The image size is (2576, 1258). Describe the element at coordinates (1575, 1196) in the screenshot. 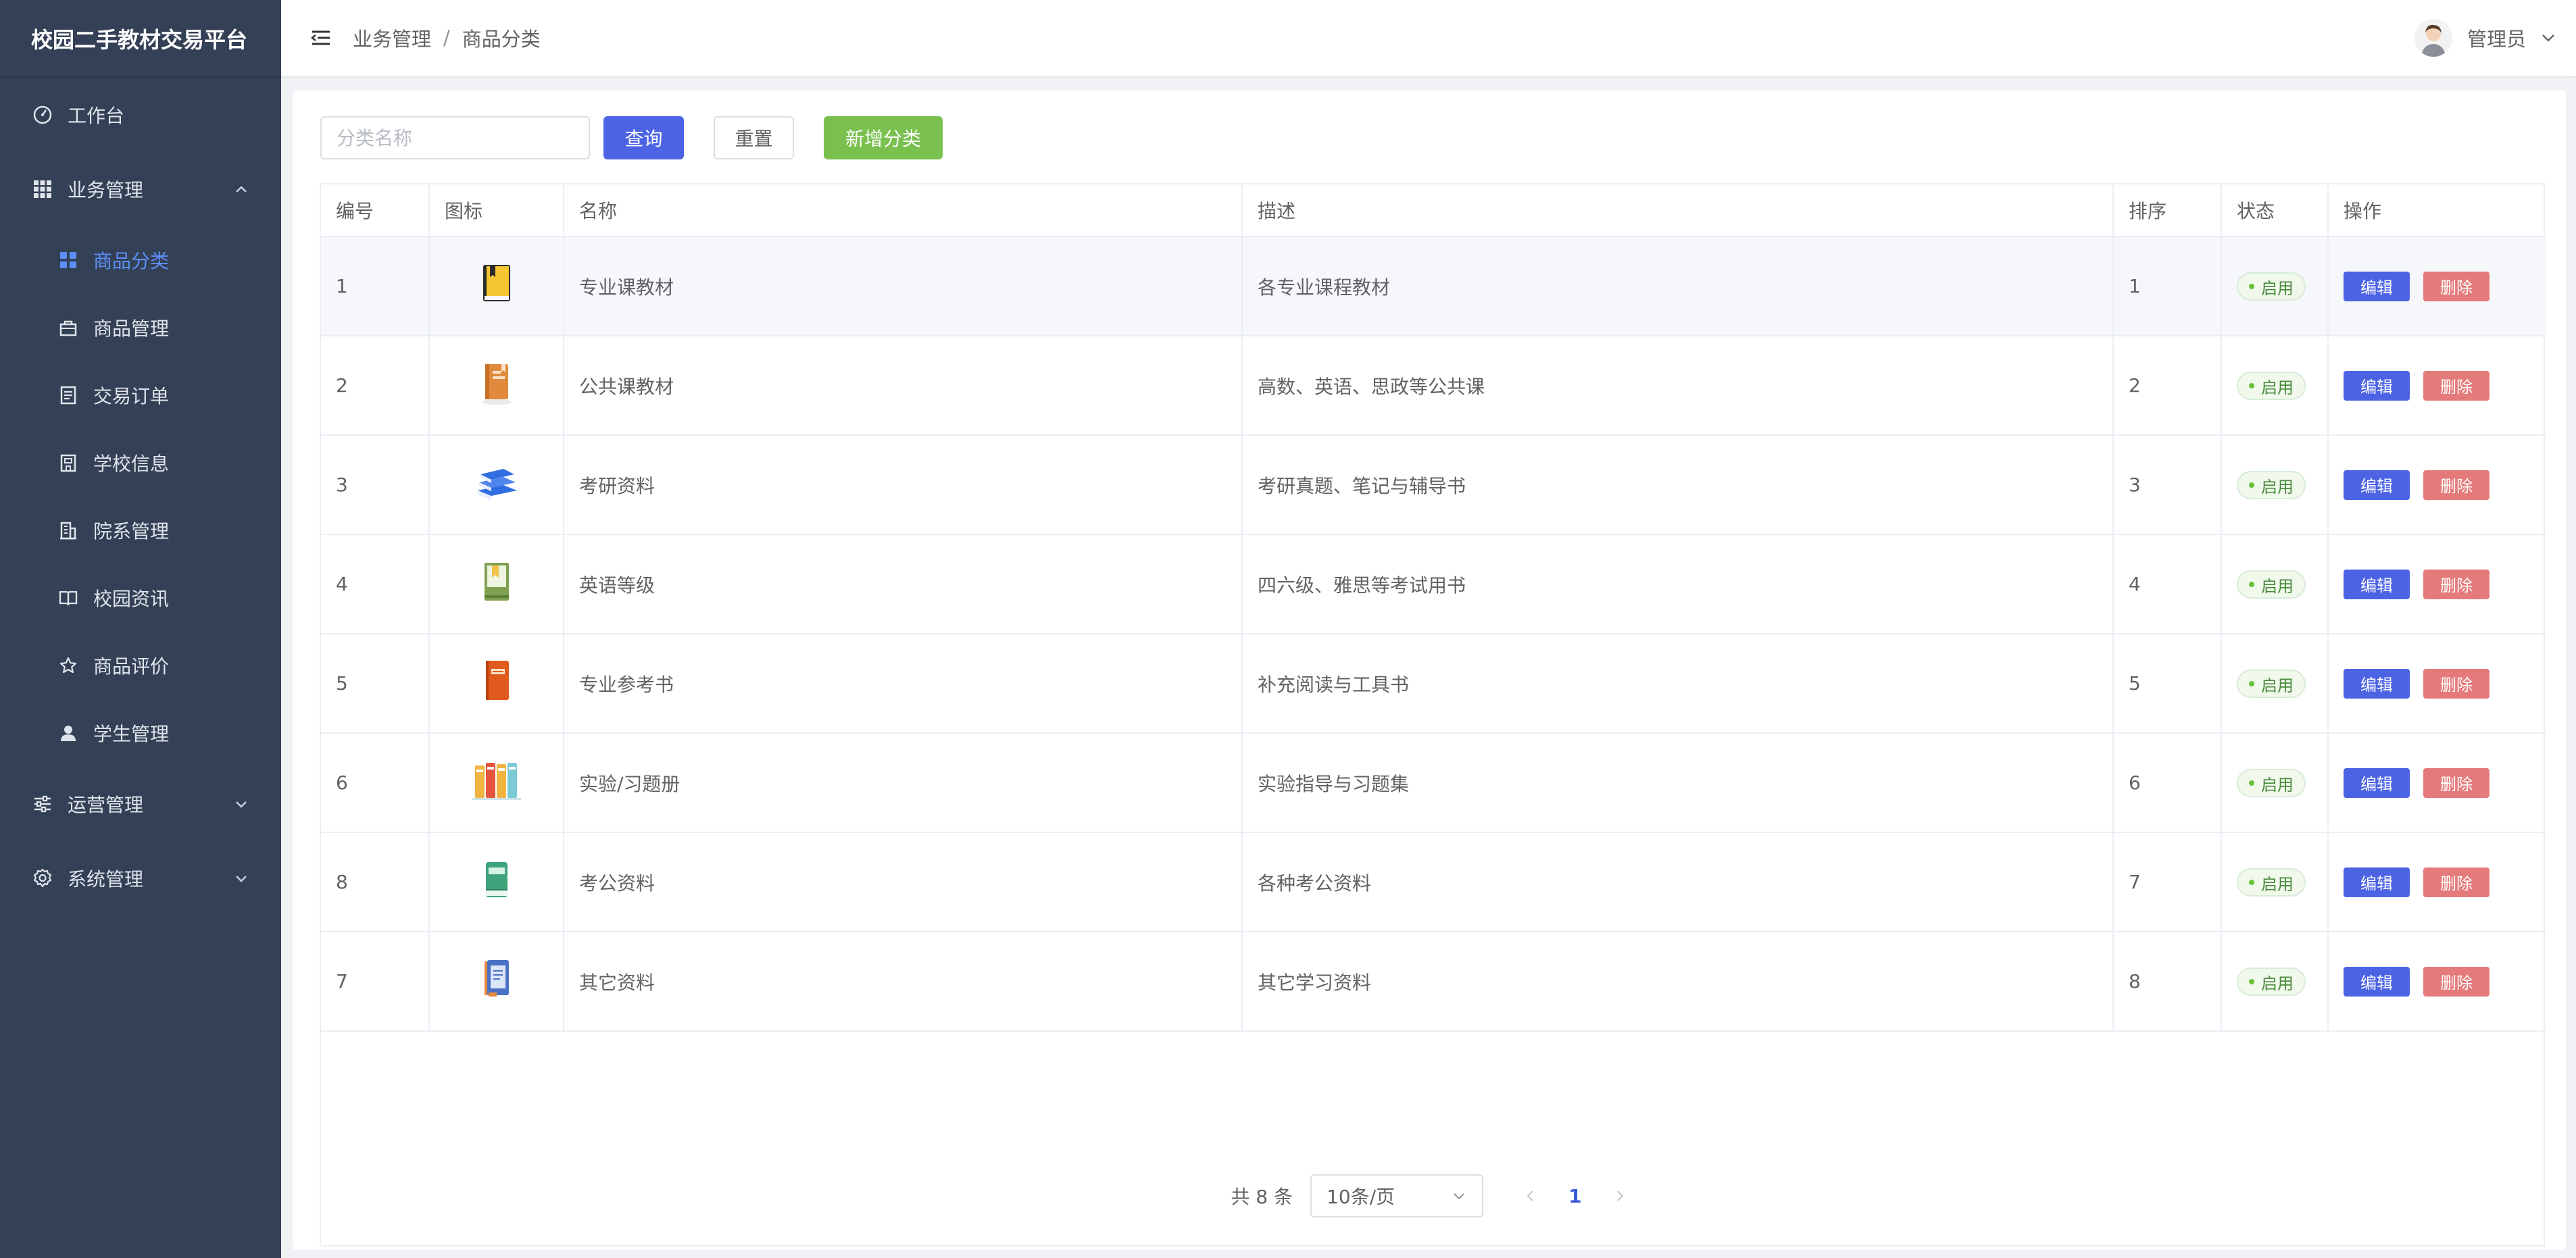

I see `page-number-current: 1` at that location.